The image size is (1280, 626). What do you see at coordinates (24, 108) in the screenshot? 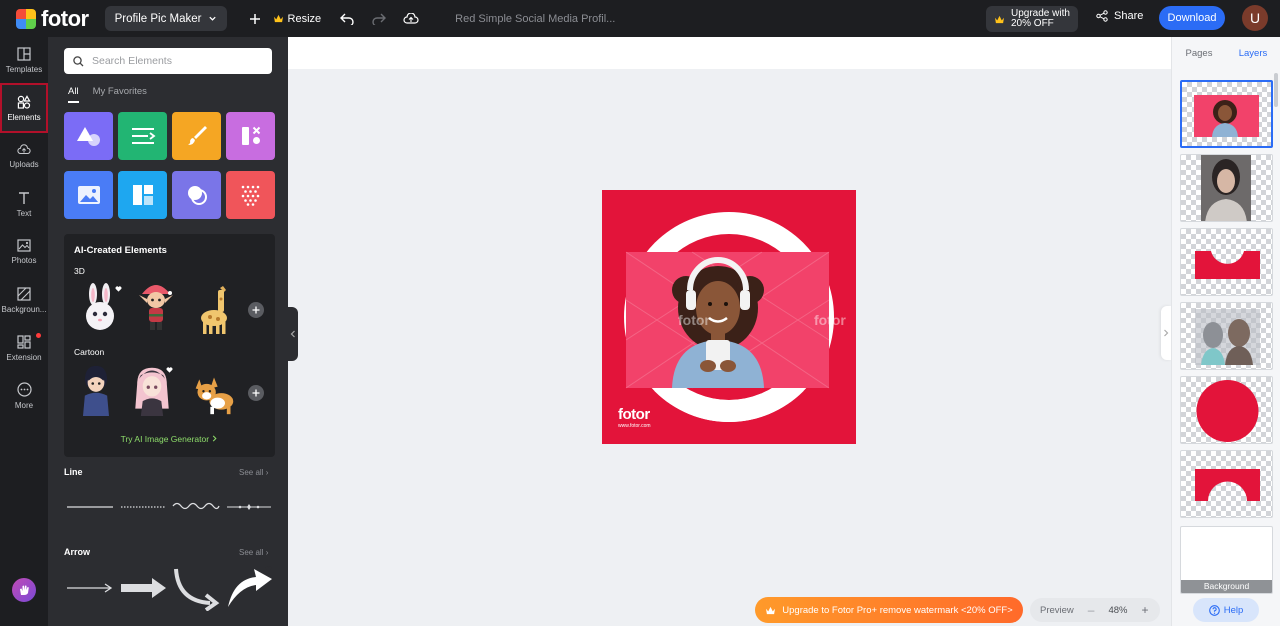
I see `rail-item-elements: Elements` at bounding box center [24, 108].